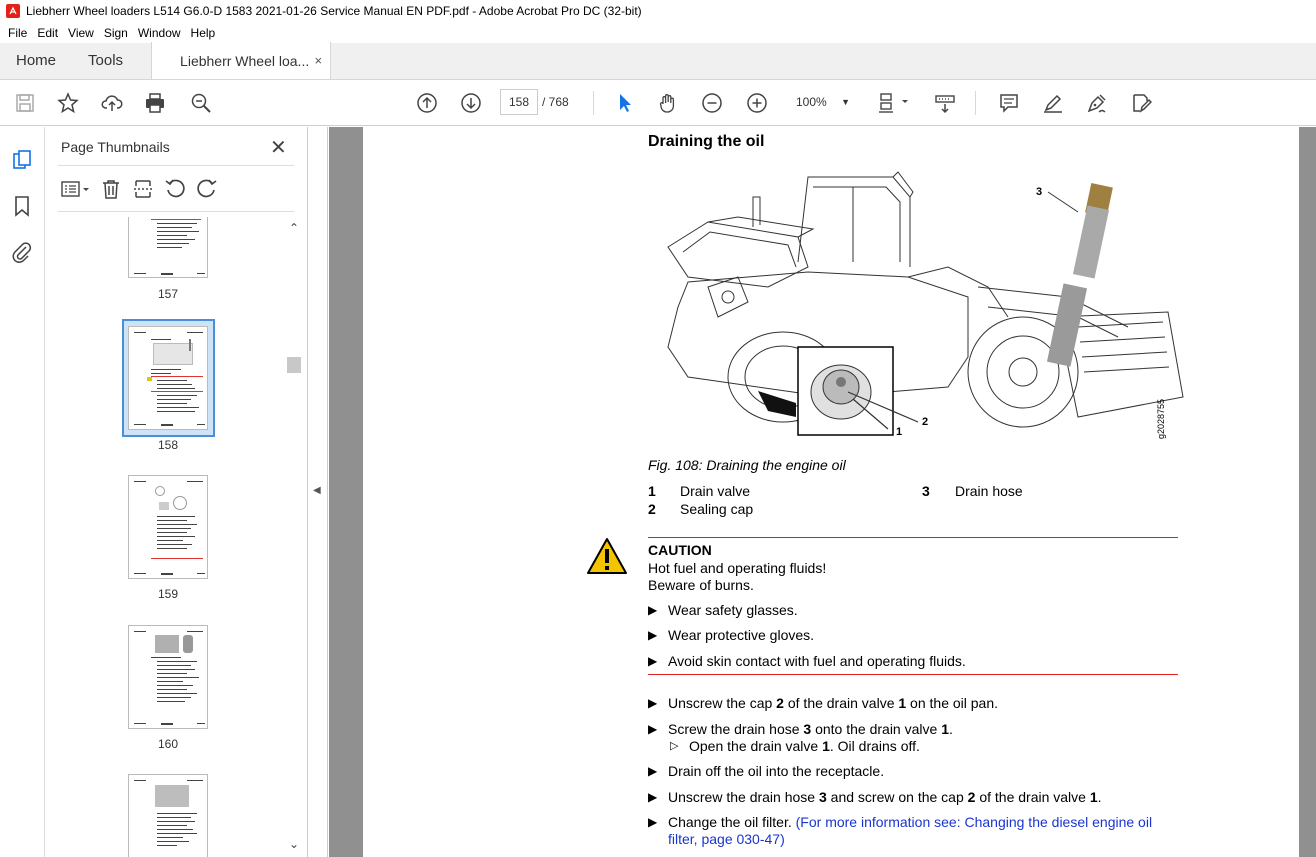  What do you see at coordinates (726, 839) in the screenshot?
I see `cross-reference-link: filter, page 030-47)` at bounding box center [726, 839].